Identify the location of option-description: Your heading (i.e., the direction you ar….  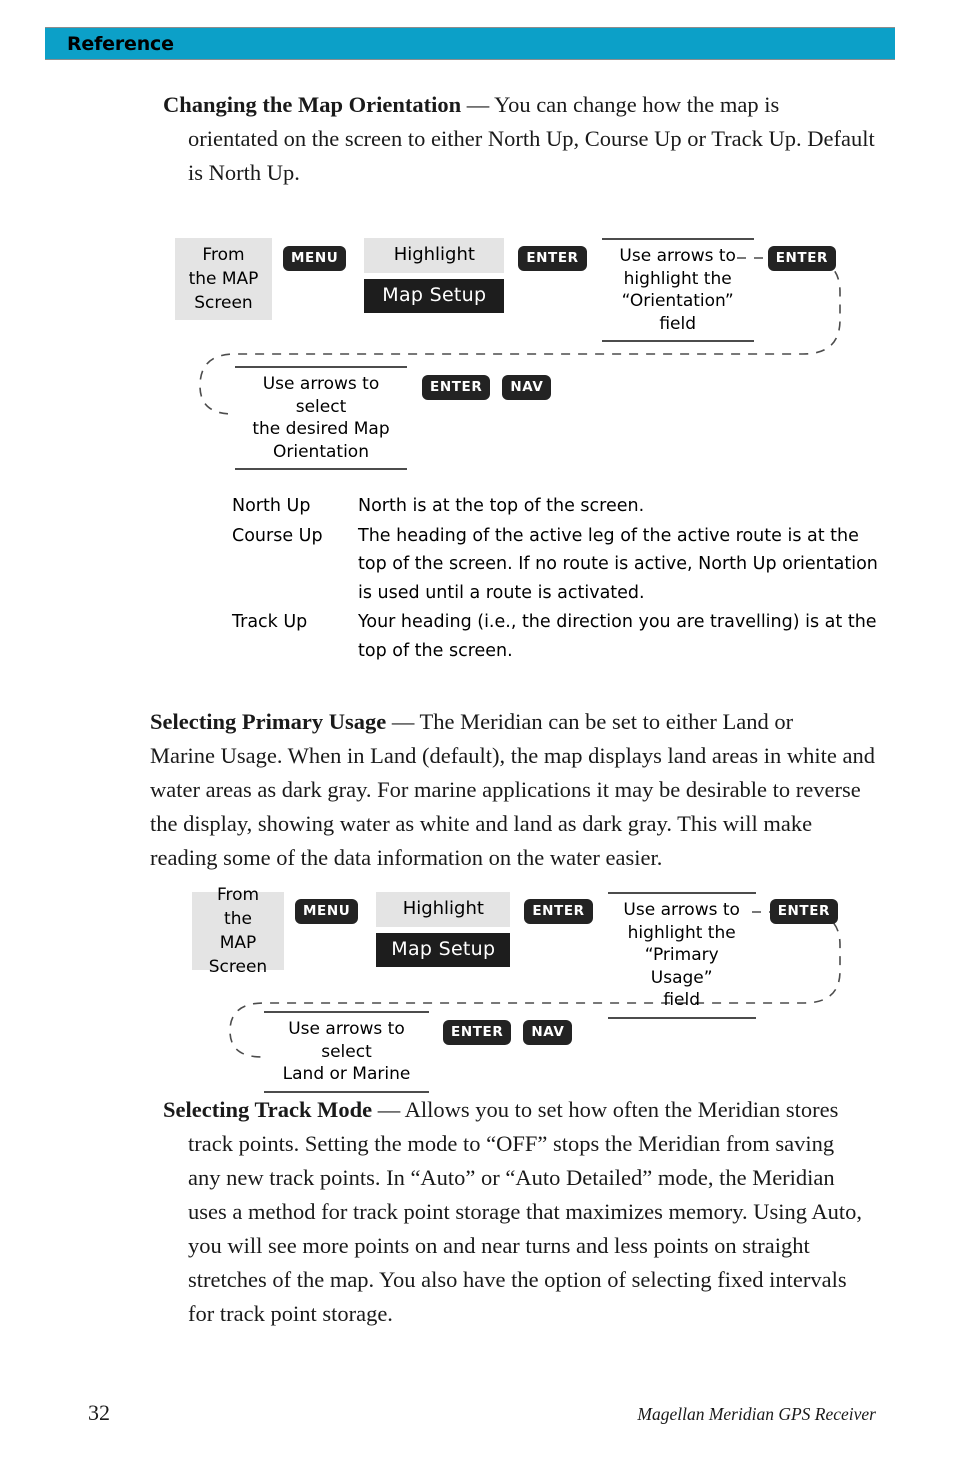
(617, 636).